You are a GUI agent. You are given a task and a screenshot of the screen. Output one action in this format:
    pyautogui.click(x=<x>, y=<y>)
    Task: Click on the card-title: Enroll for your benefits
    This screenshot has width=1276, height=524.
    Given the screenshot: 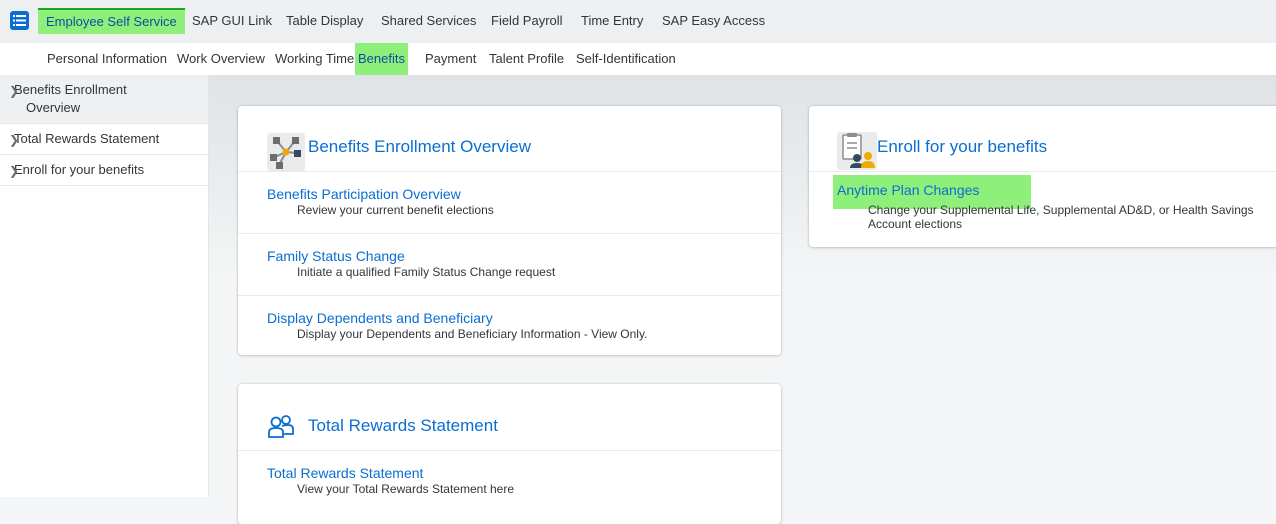 What is the action you would take?
    pyautogui.click(x=962, y=146)
    